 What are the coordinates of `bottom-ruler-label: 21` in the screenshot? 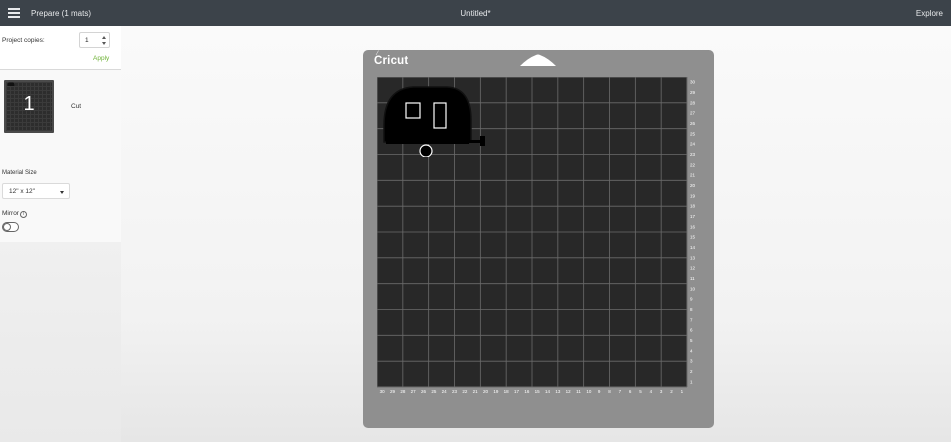 It's located at (476, 391).